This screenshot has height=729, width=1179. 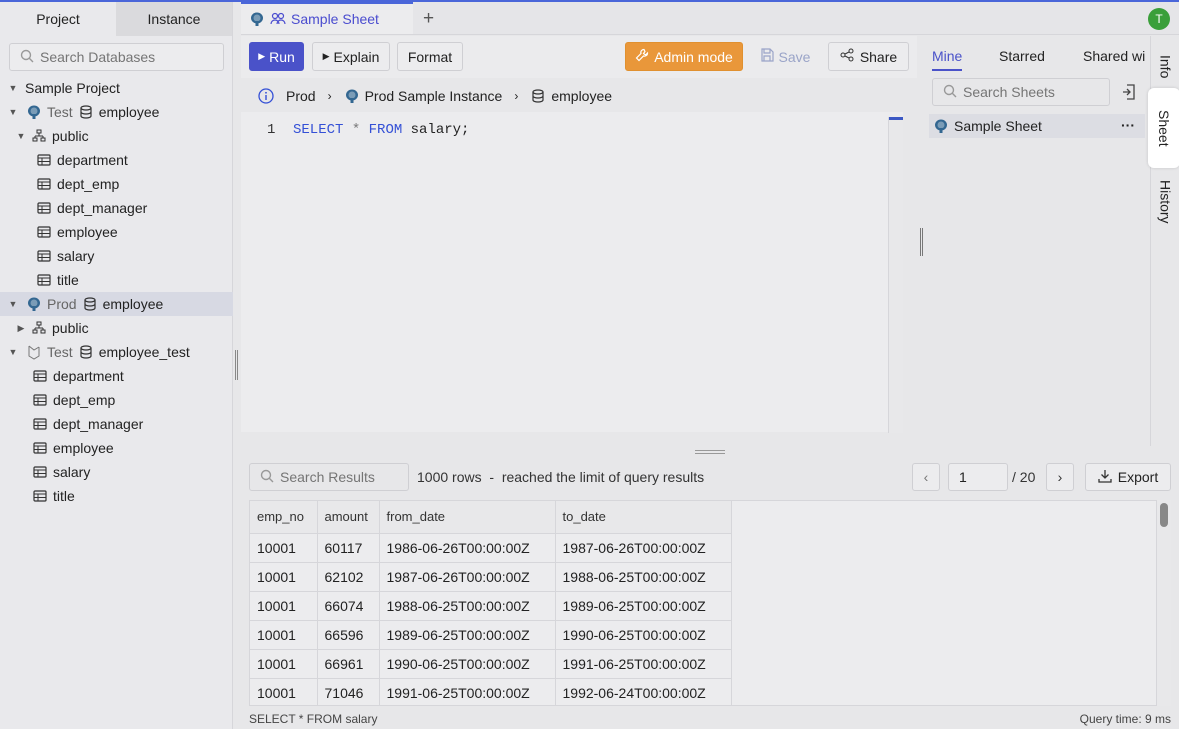 I want to click on tab-instance: Instance, so click(x=174, y=19).